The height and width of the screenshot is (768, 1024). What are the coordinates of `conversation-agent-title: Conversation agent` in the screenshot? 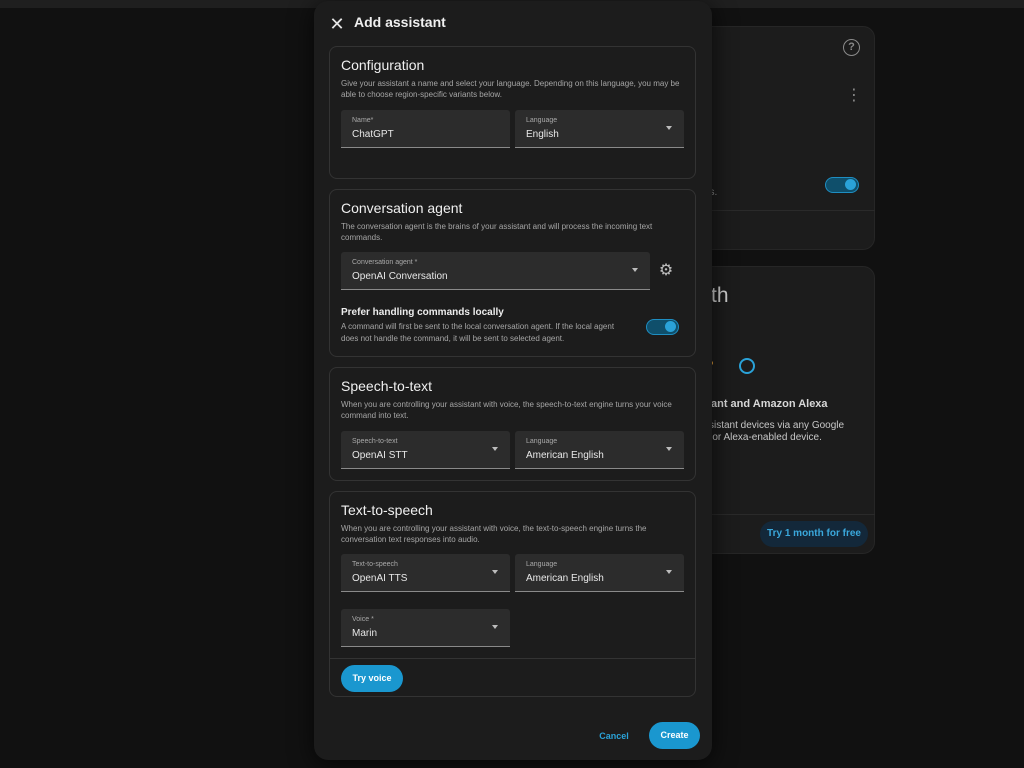 It's located at (402, 208).